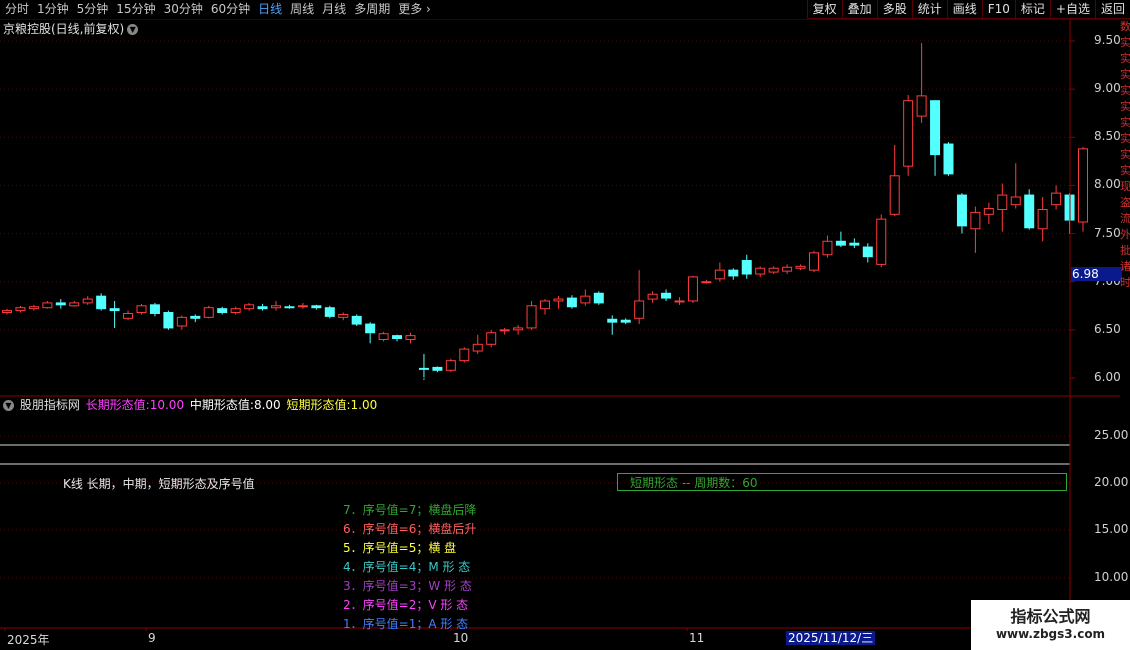 The width and height of the screenshot is (1130, 650). I want to click on tool-button-3: 统计, so click(929, 9).